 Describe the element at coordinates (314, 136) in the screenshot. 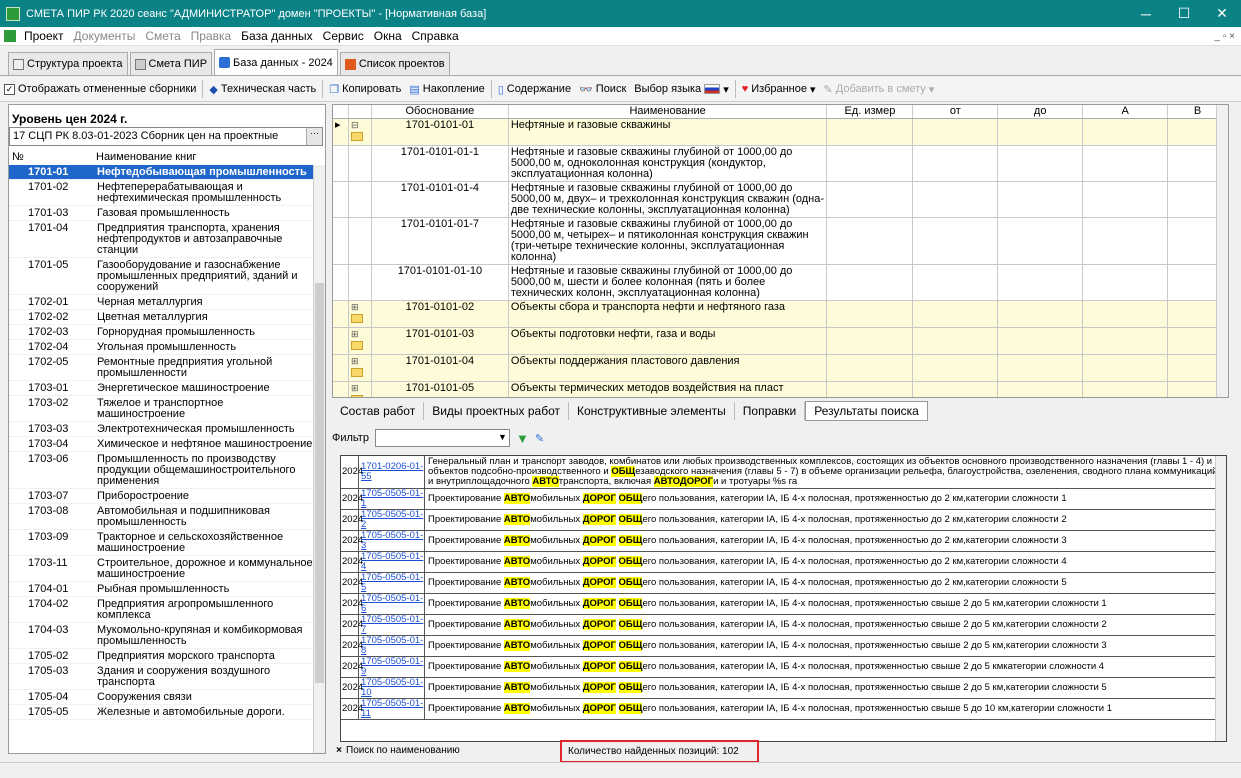

I see `ellipsis-icon: ···` at that location.